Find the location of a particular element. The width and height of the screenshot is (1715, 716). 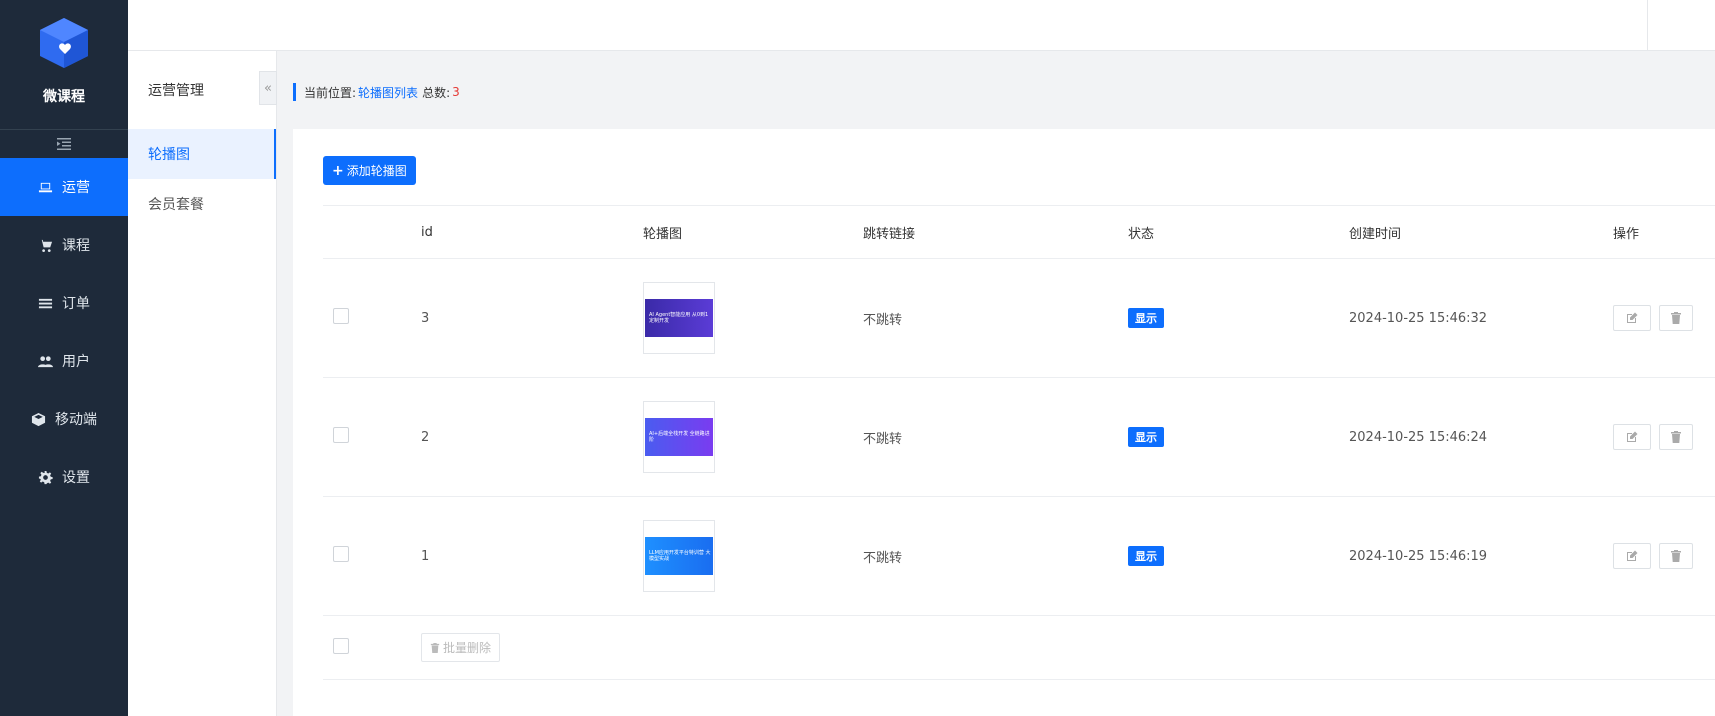

top-bar is located at coordinates (921, 25).